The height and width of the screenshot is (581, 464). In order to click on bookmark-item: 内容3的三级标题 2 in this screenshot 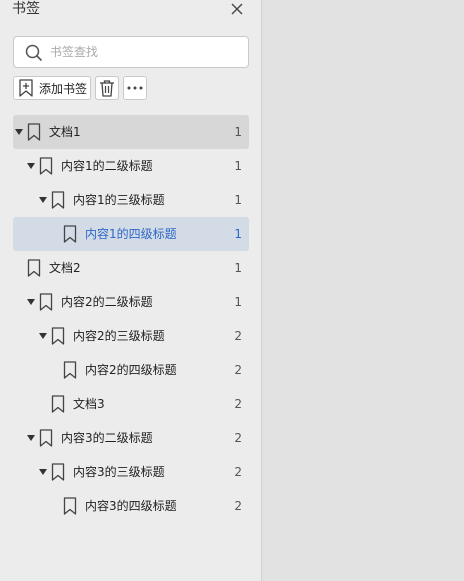, I will do `click(131, 472)`.